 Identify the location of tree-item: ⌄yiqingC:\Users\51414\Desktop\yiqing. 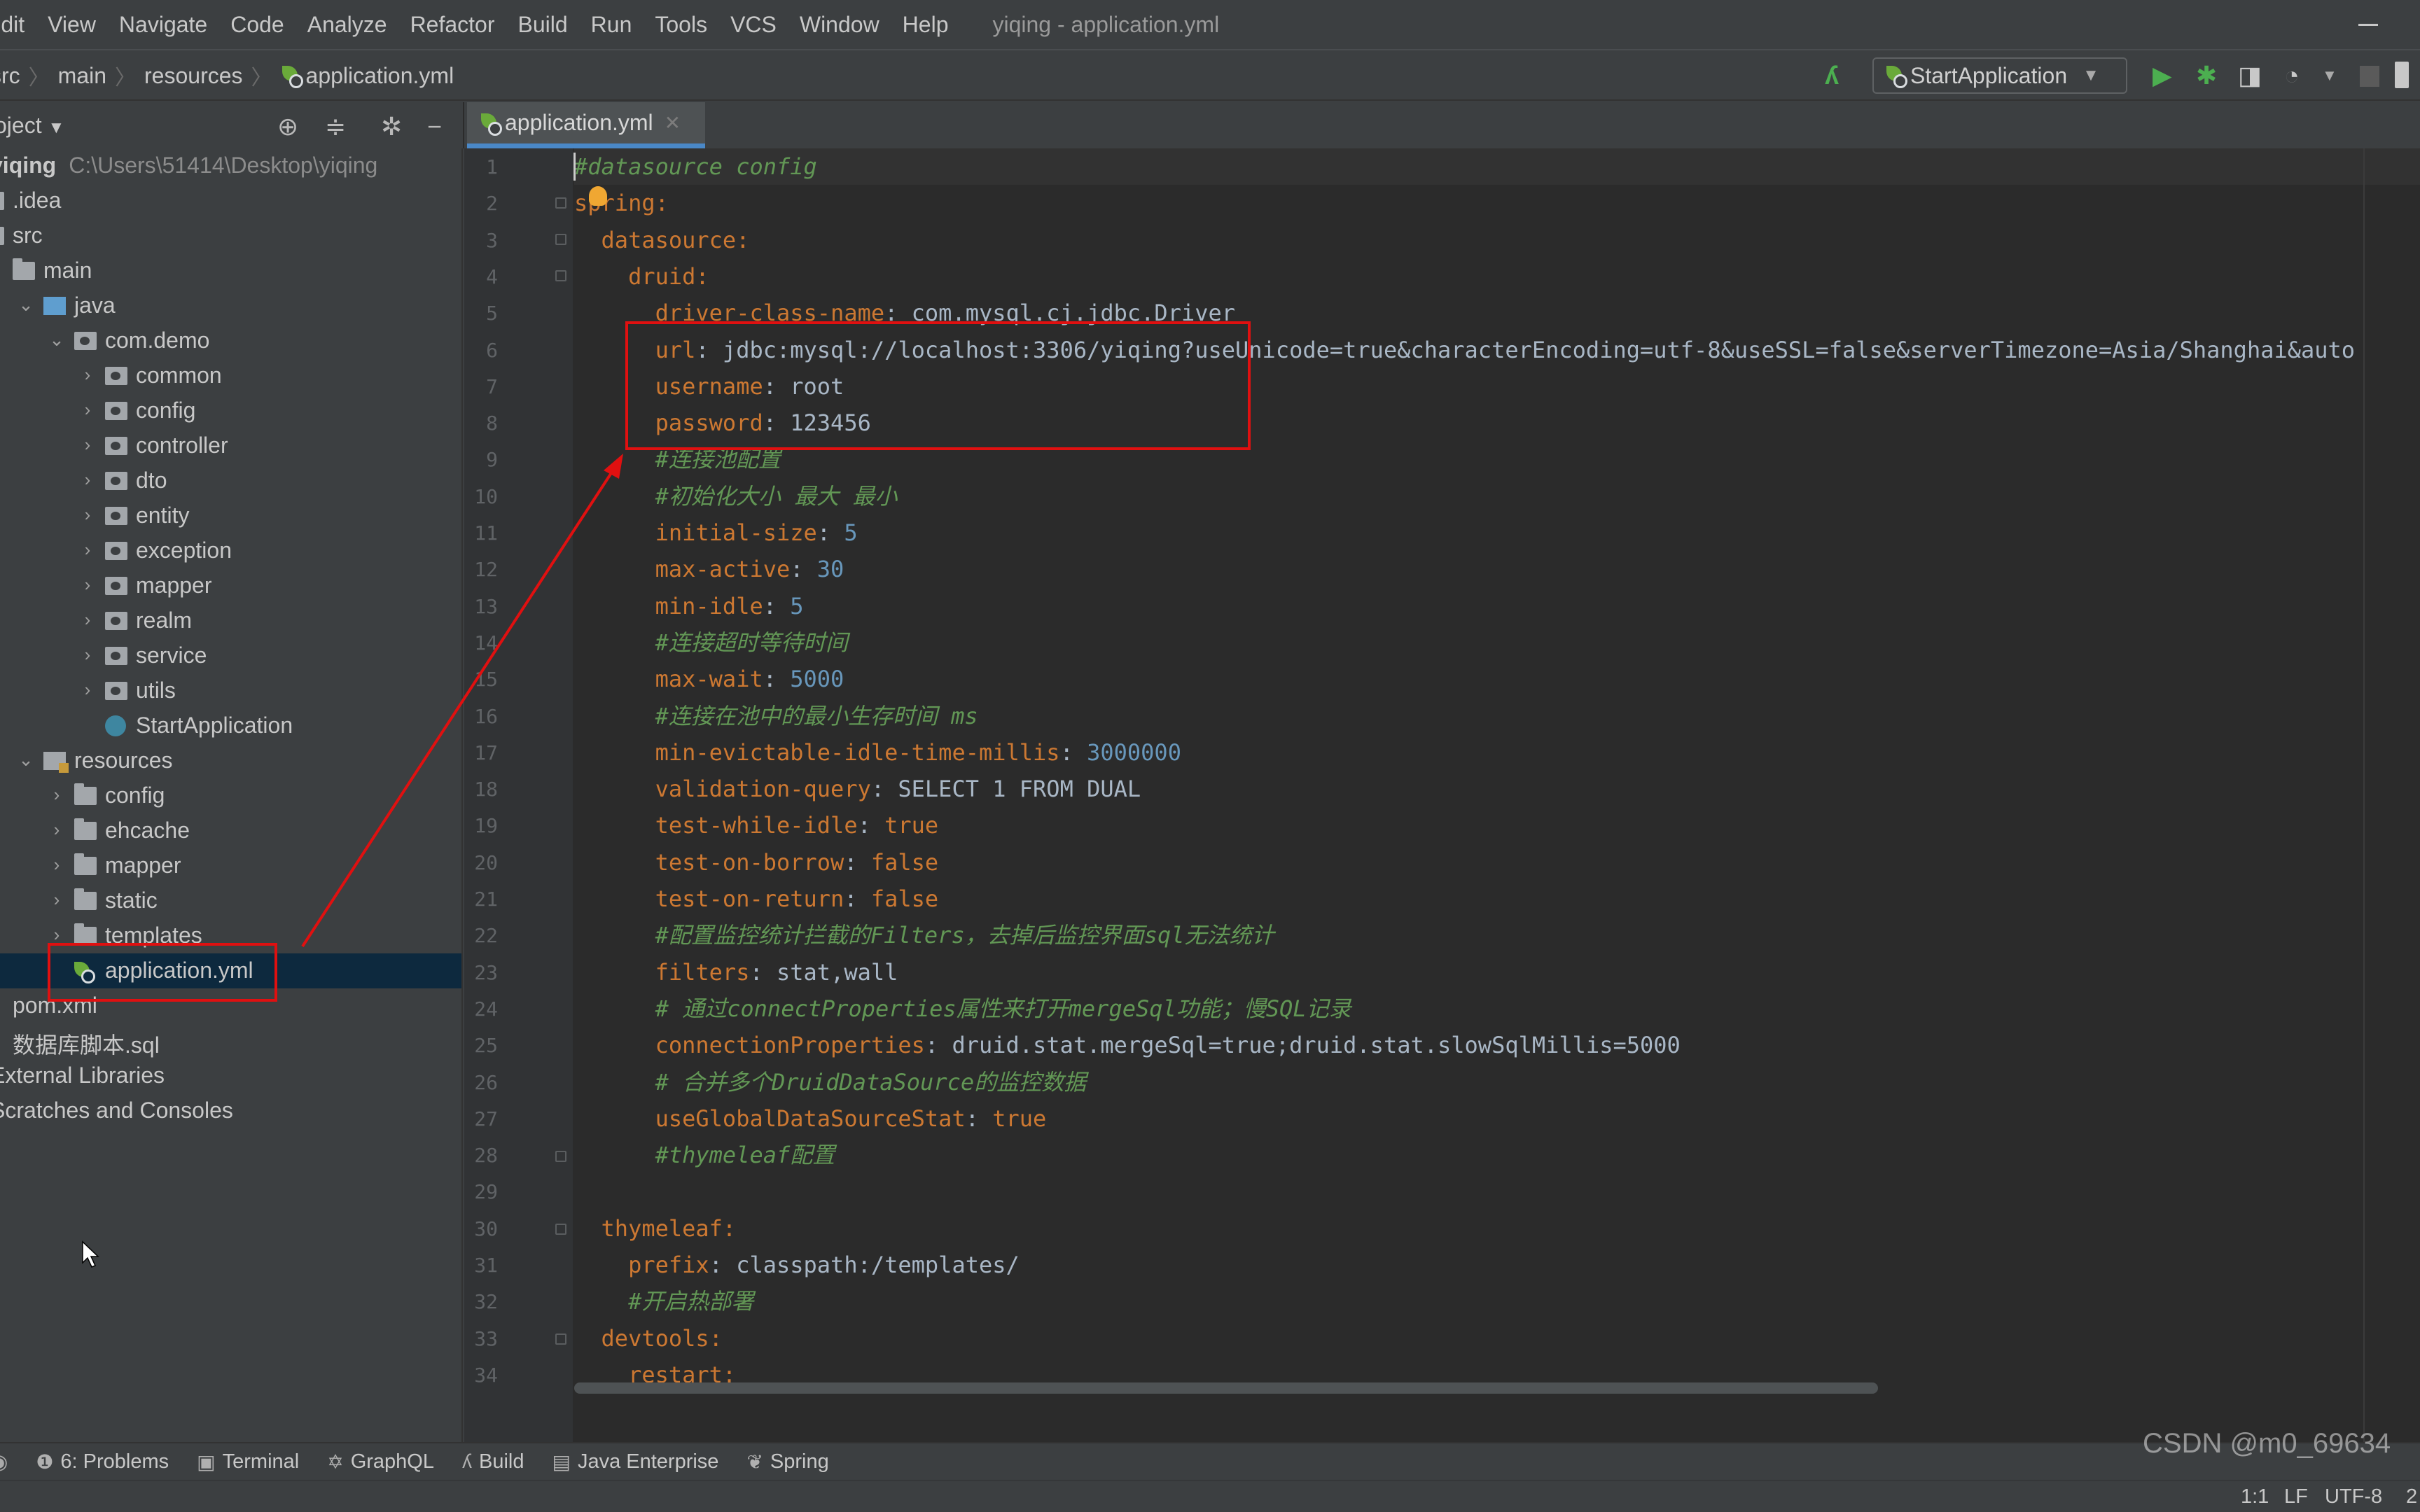
(230, 165).